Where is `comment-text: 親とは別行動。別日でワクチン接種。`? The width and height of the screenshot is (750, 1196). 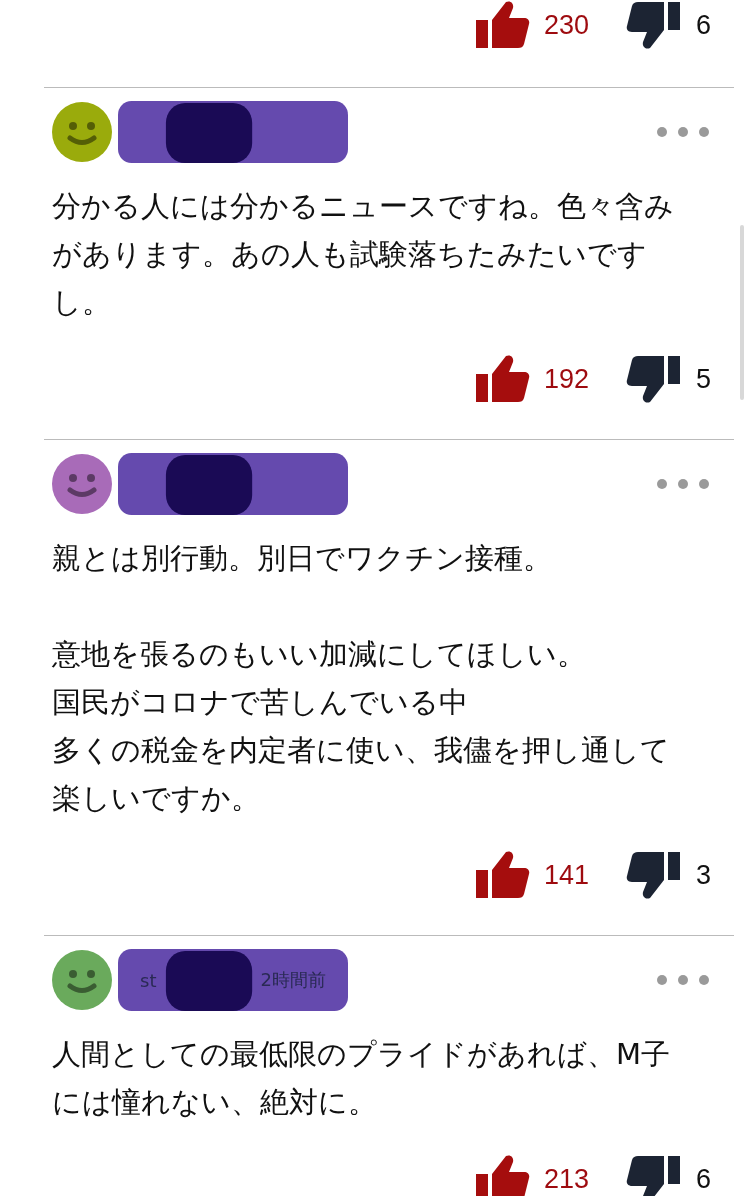
comment-text: 親とは別行動。別日でワクチン接種。 is located at coordinates (302, 558).